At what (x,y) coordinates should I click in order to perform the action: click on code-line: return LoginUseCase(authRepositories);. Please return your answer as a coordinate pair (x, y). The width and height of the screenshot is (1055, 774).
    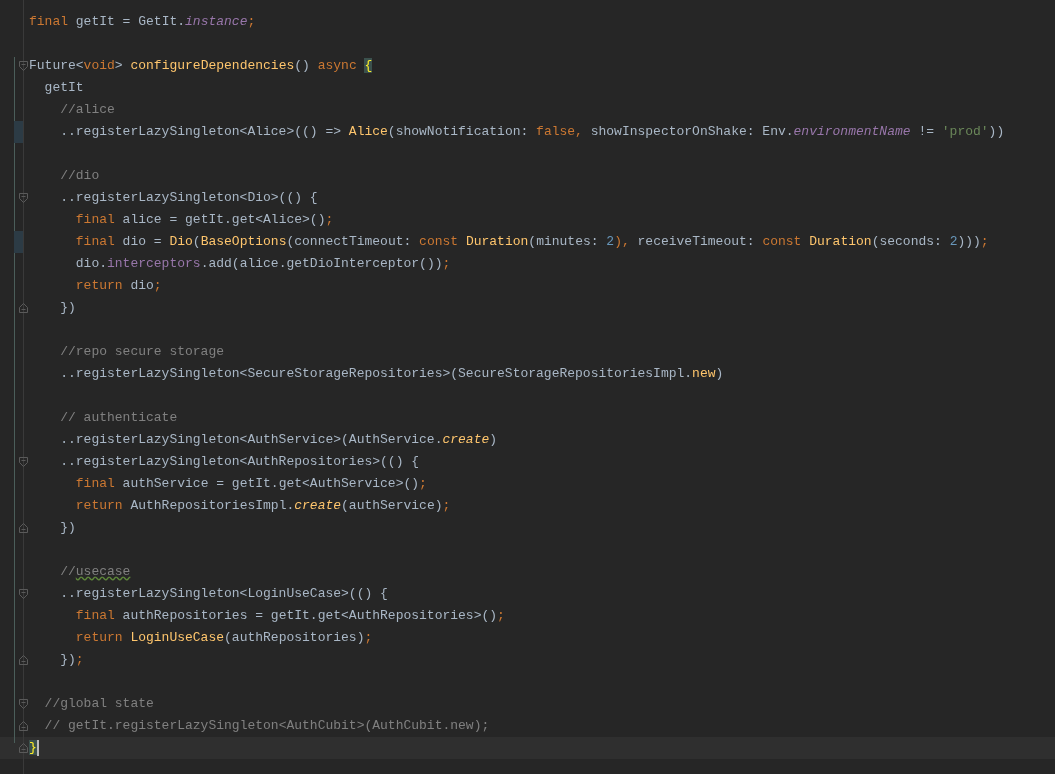
    Looking at the image, I should click on (224, 638).